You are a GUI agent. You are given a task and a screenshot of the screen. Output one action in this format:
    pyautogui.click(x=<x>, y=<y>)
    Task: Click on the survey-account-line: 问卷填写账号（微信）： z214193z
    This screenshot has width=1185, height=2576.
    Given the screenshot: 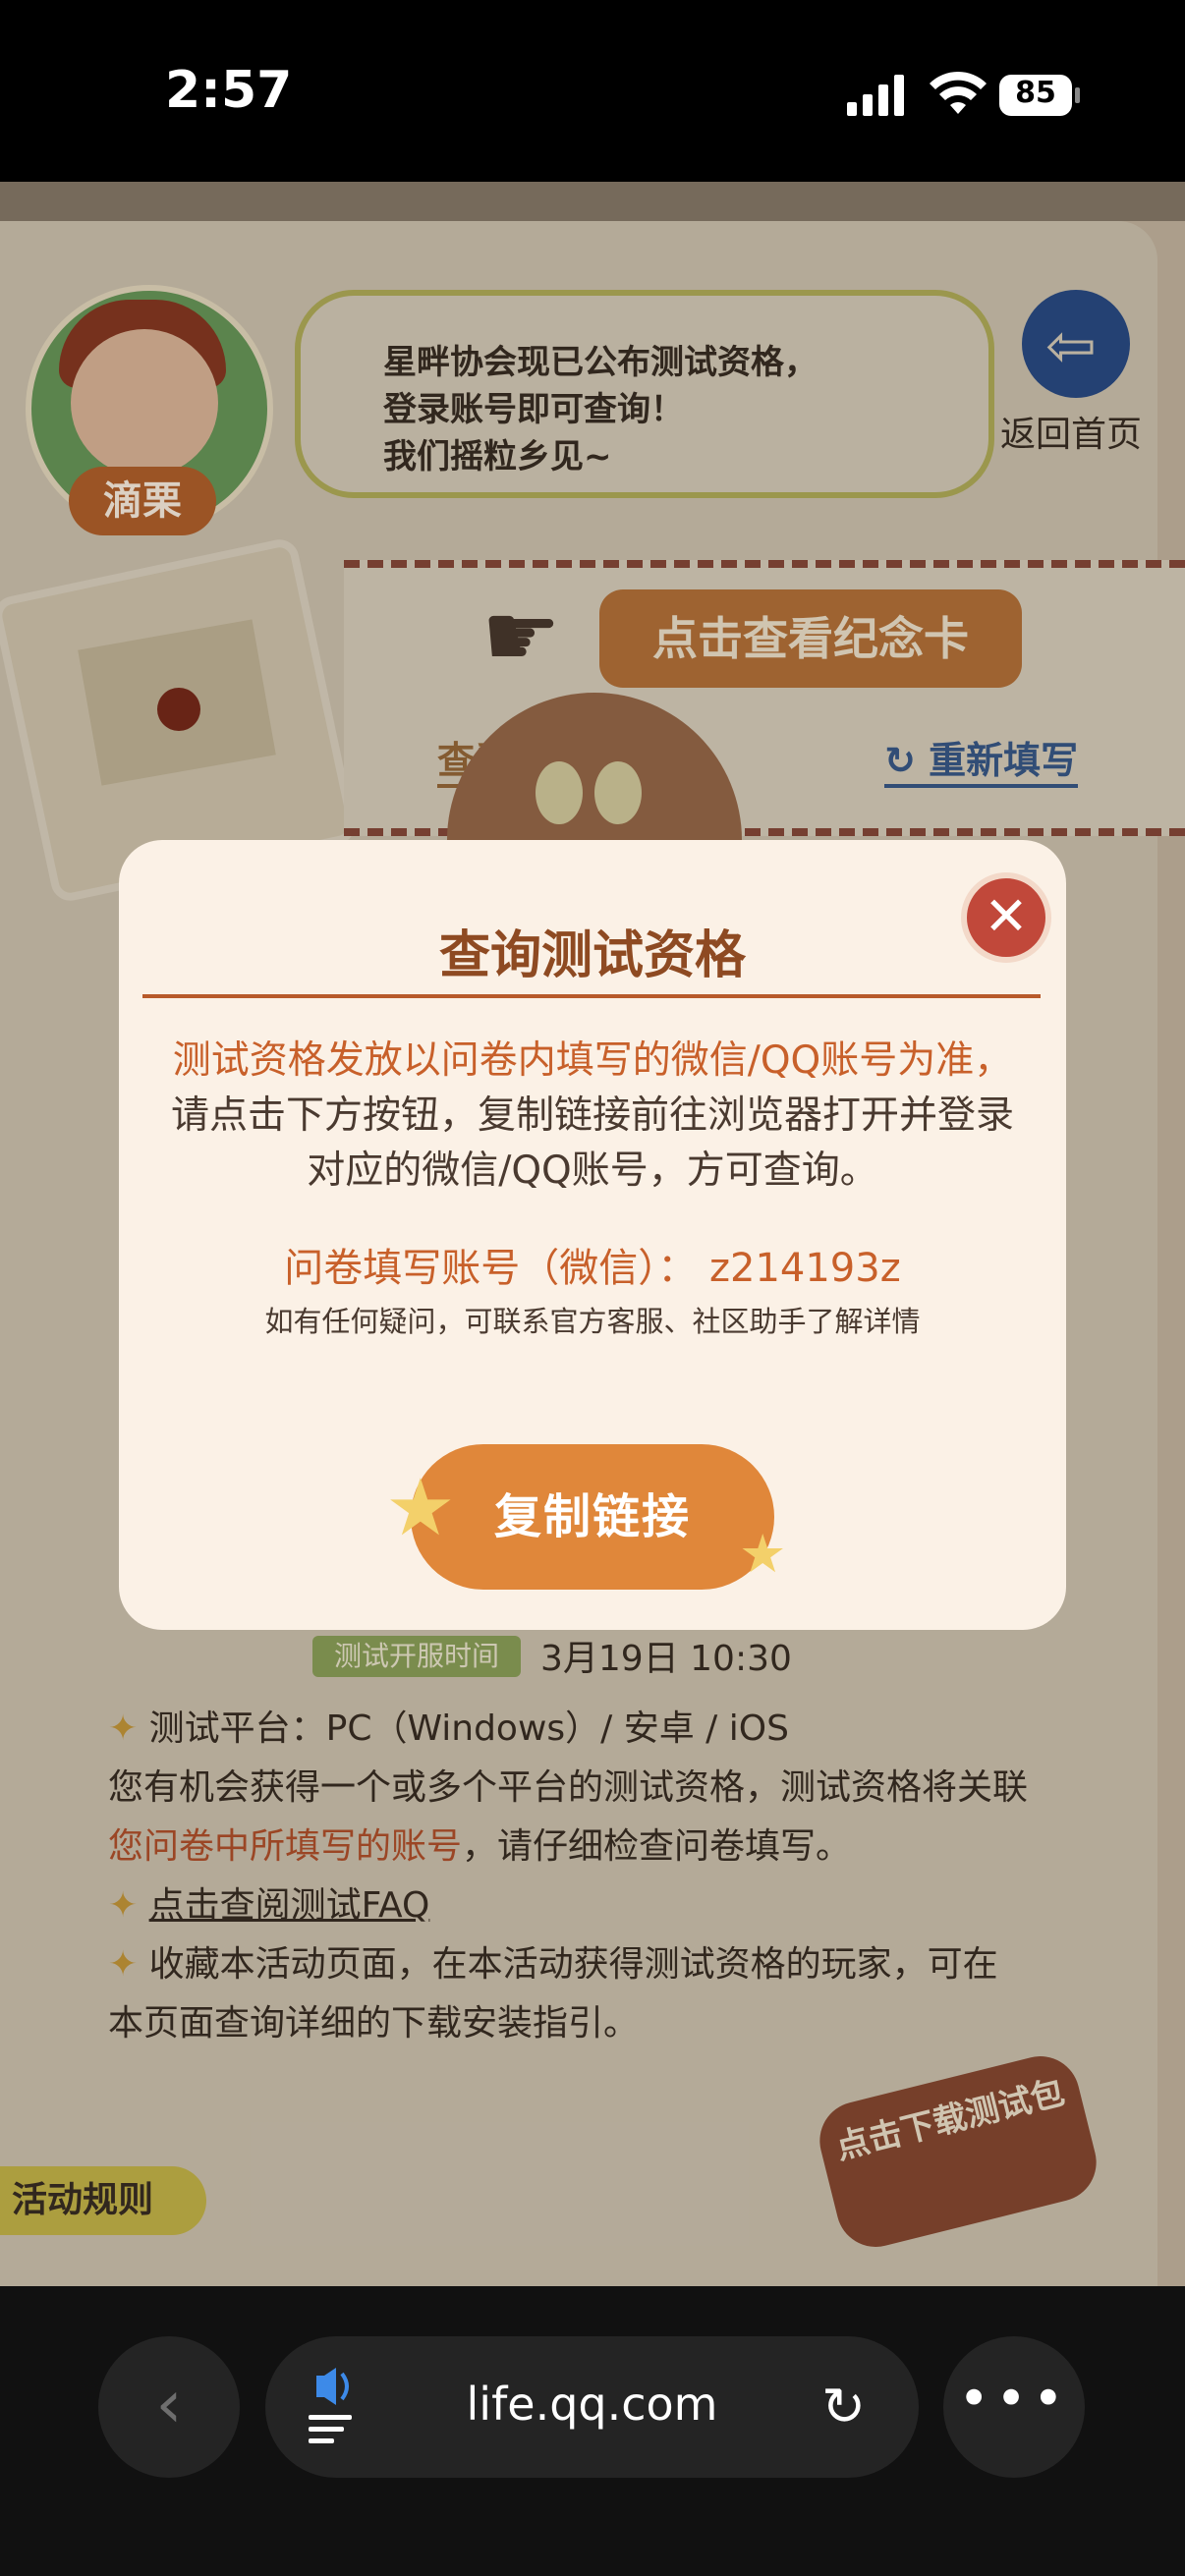 What is the action you would take?
    pyautogui.click(x=592, y=1268)
    